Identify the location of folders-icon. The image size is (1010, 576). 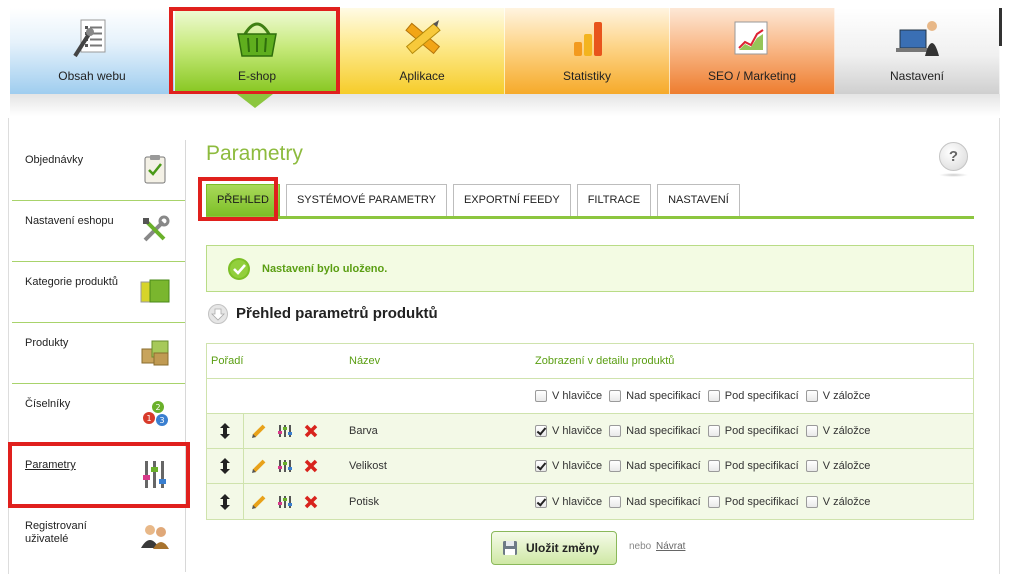
(155, 291).